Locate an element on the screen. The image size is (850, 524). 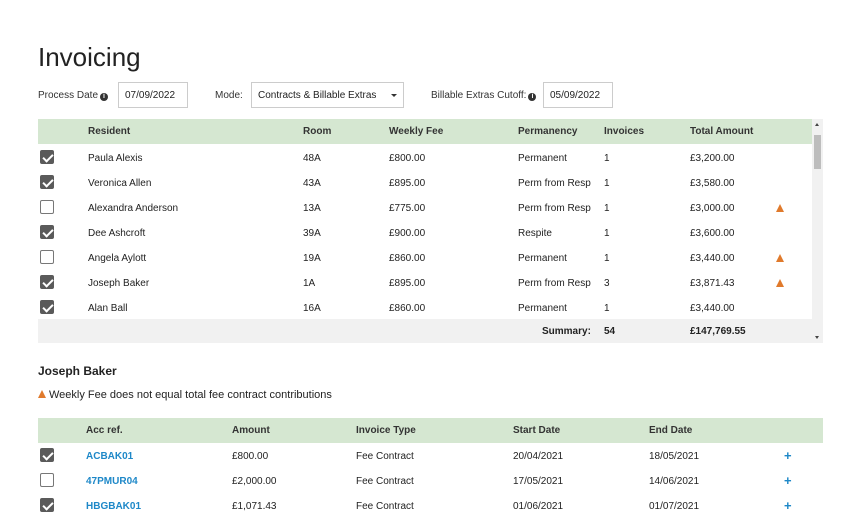
acc-ref-link: 47PMUR04 is located at coordinates (112, 481).